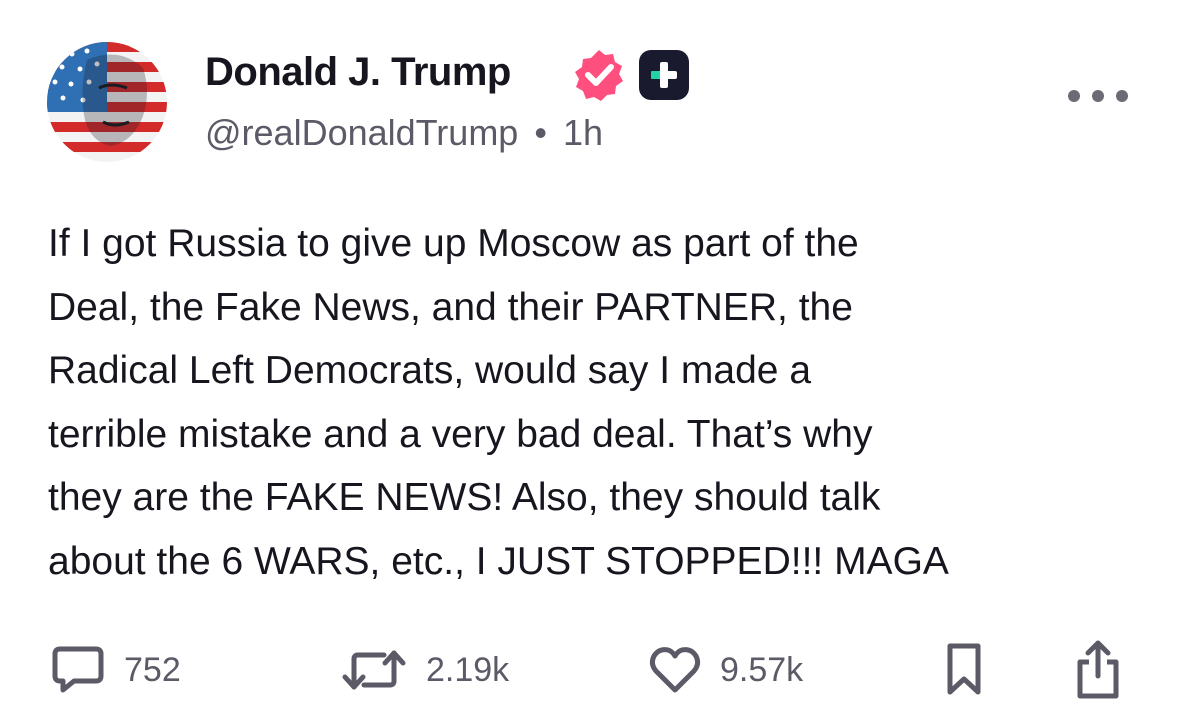  Describe the element at coordinates (599, 75) in the screenshot. I see `verified-badge-icon` at that location.